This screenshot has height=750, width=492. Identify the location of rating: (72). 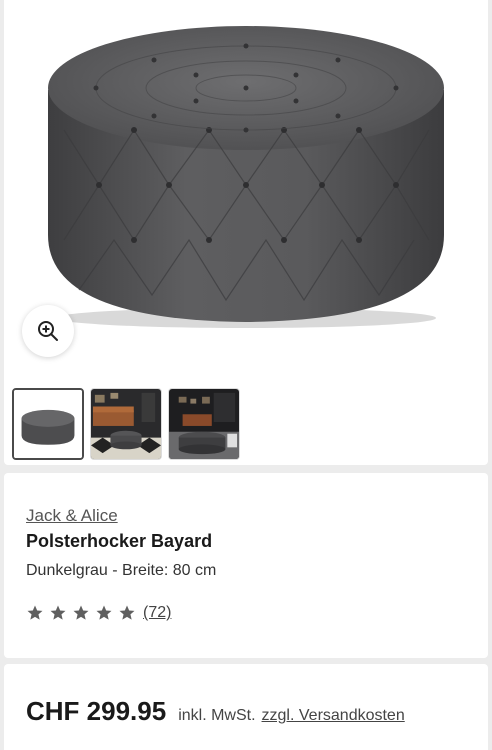
(98, 613).